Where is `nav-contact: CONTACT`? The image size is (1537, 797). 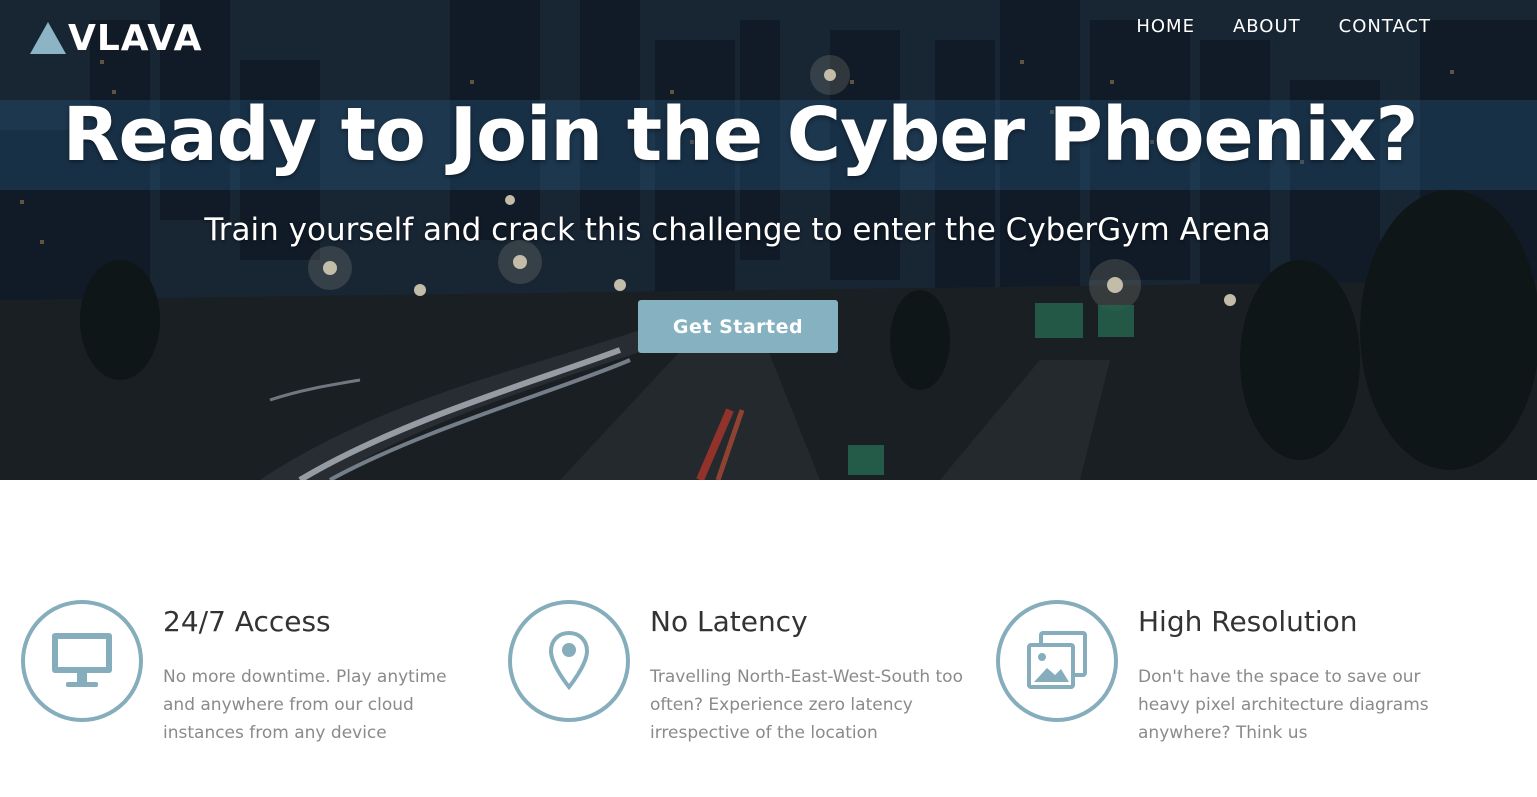
nav-contact: CONTACT is located at coordinates (1385, 27).